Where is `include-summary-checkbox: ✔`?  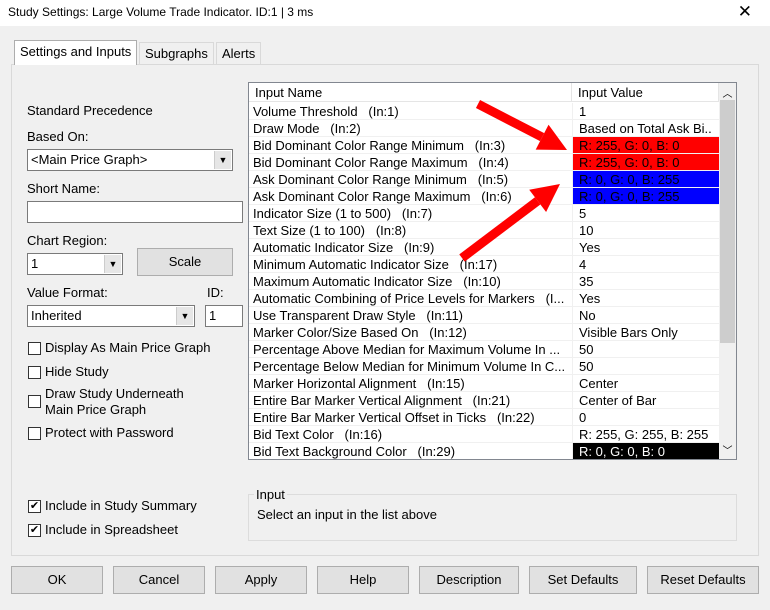 include-summary-checkbox: ✔ is located at coordinates (34, 506).